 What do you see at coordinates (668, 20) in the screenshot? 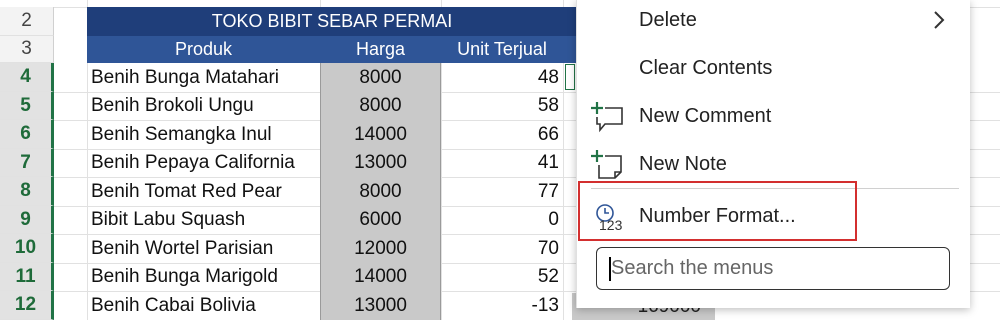
I see `menu-item-label: Delete` at bounding box center [668, 20].